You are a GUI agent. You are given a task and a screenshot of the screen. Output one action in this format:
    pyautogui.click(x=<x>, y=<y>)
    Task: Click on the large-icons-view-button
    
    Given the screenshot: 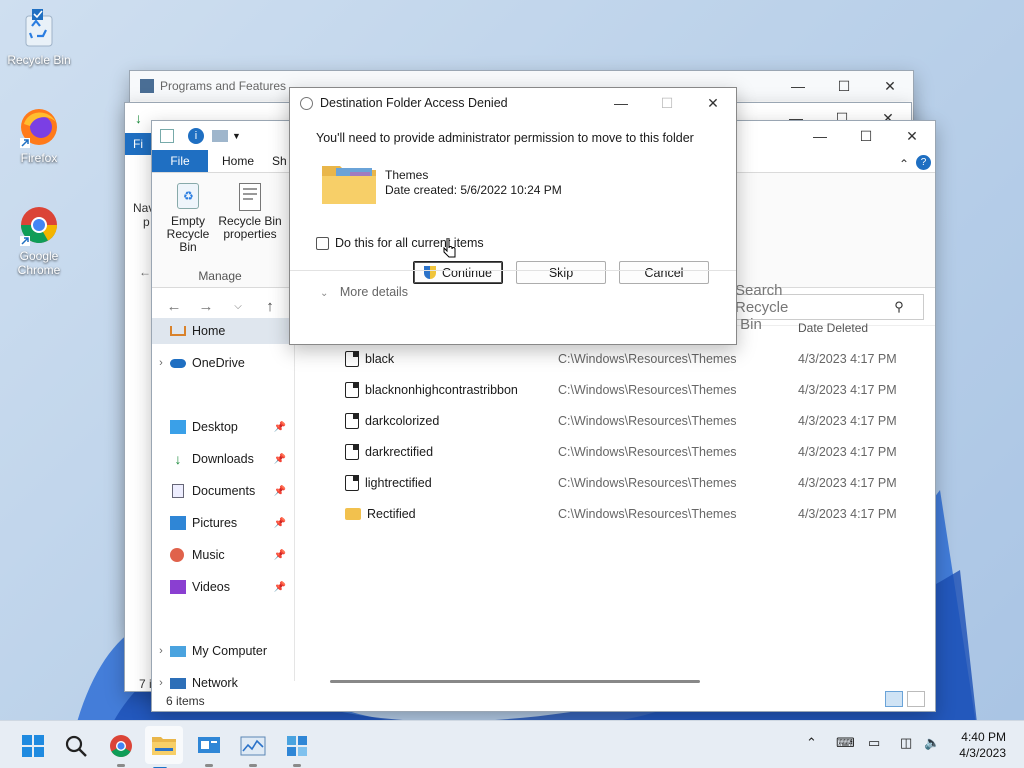 What is the action you would take?
    pyautogui.click(x=916, y=699)
    